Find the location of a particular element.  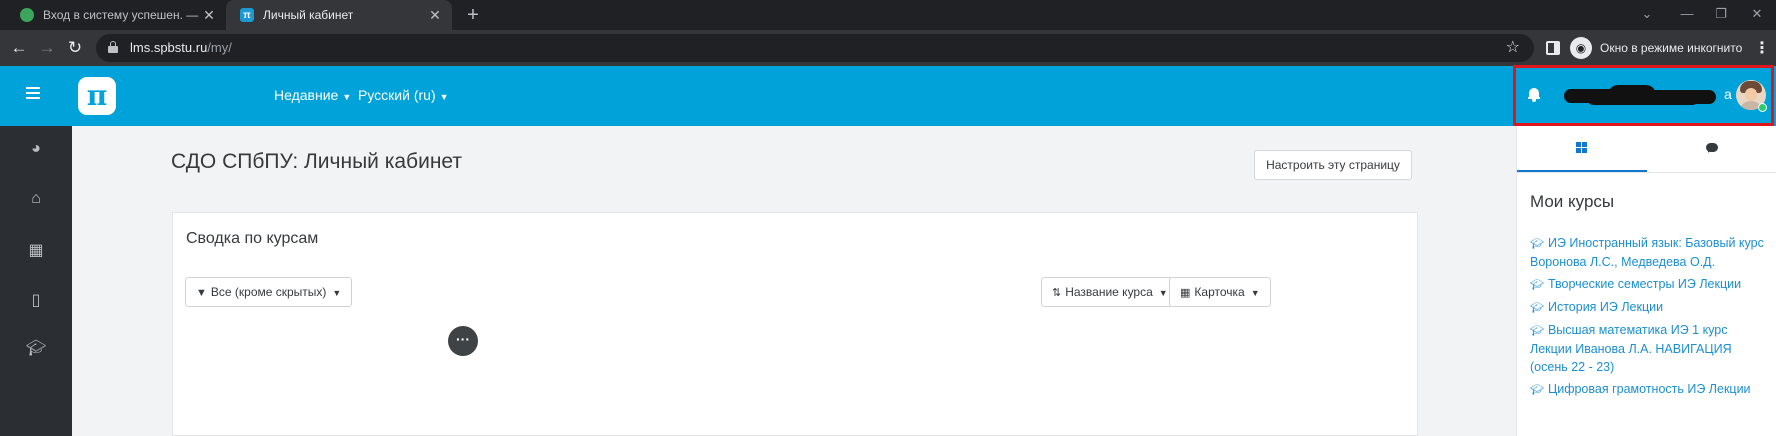

address-bar: lms.spbstu.ru/my/ ☆ is located at coordinates (815, 48).